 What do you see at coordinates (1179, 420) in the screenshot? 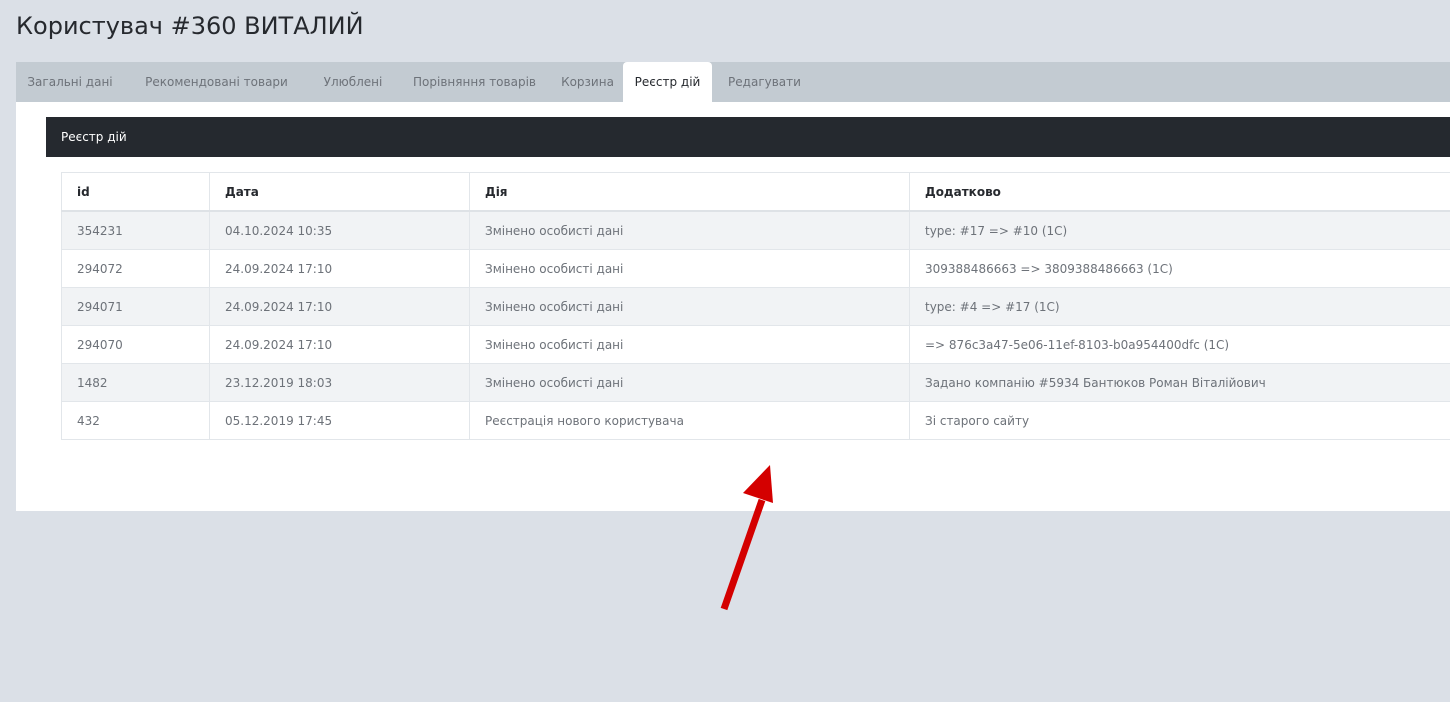
I see `cell-extra: Зі старого сайту` at bounding box center [1179, 420].